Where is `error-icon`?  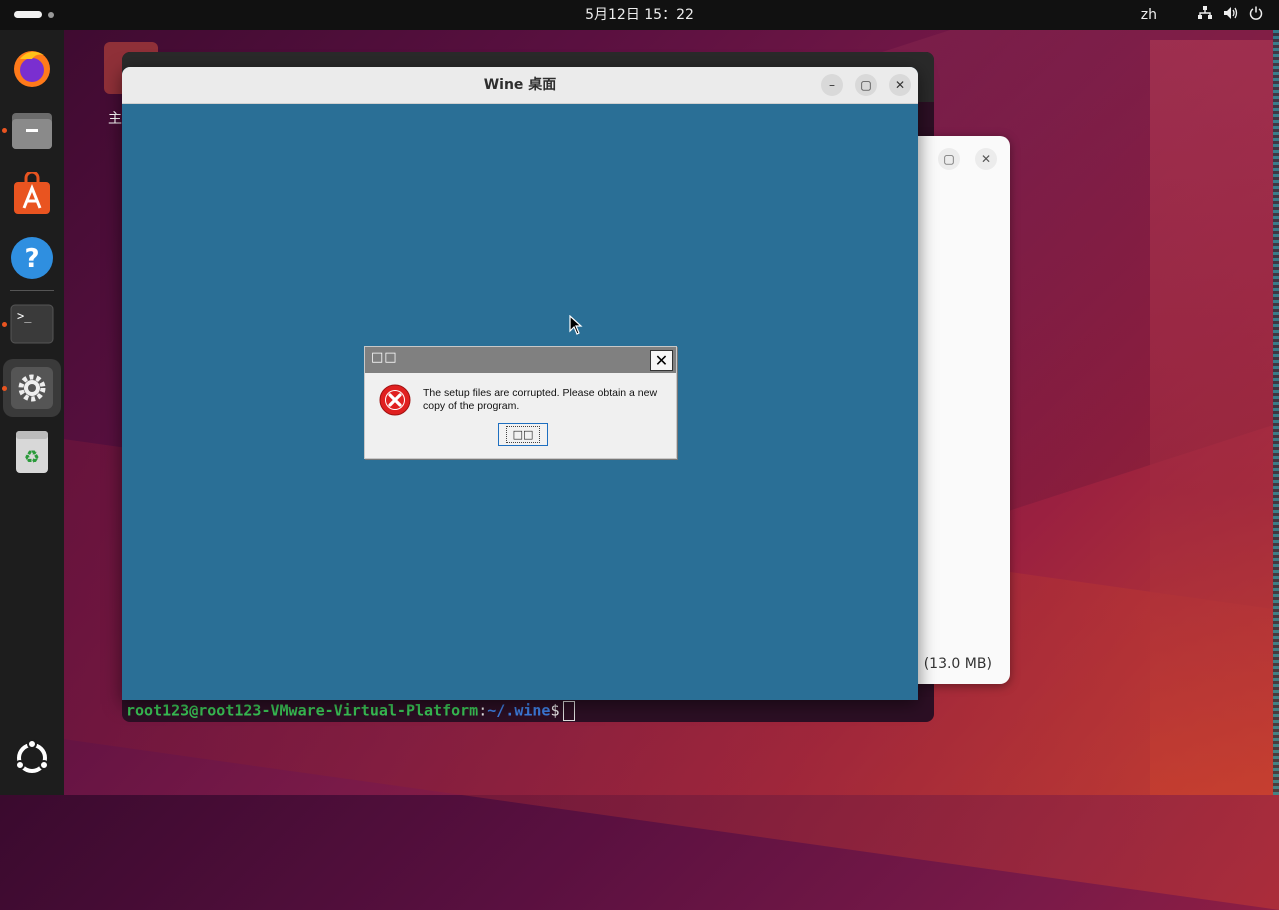
error-icon is located at coordinates (395, 400).